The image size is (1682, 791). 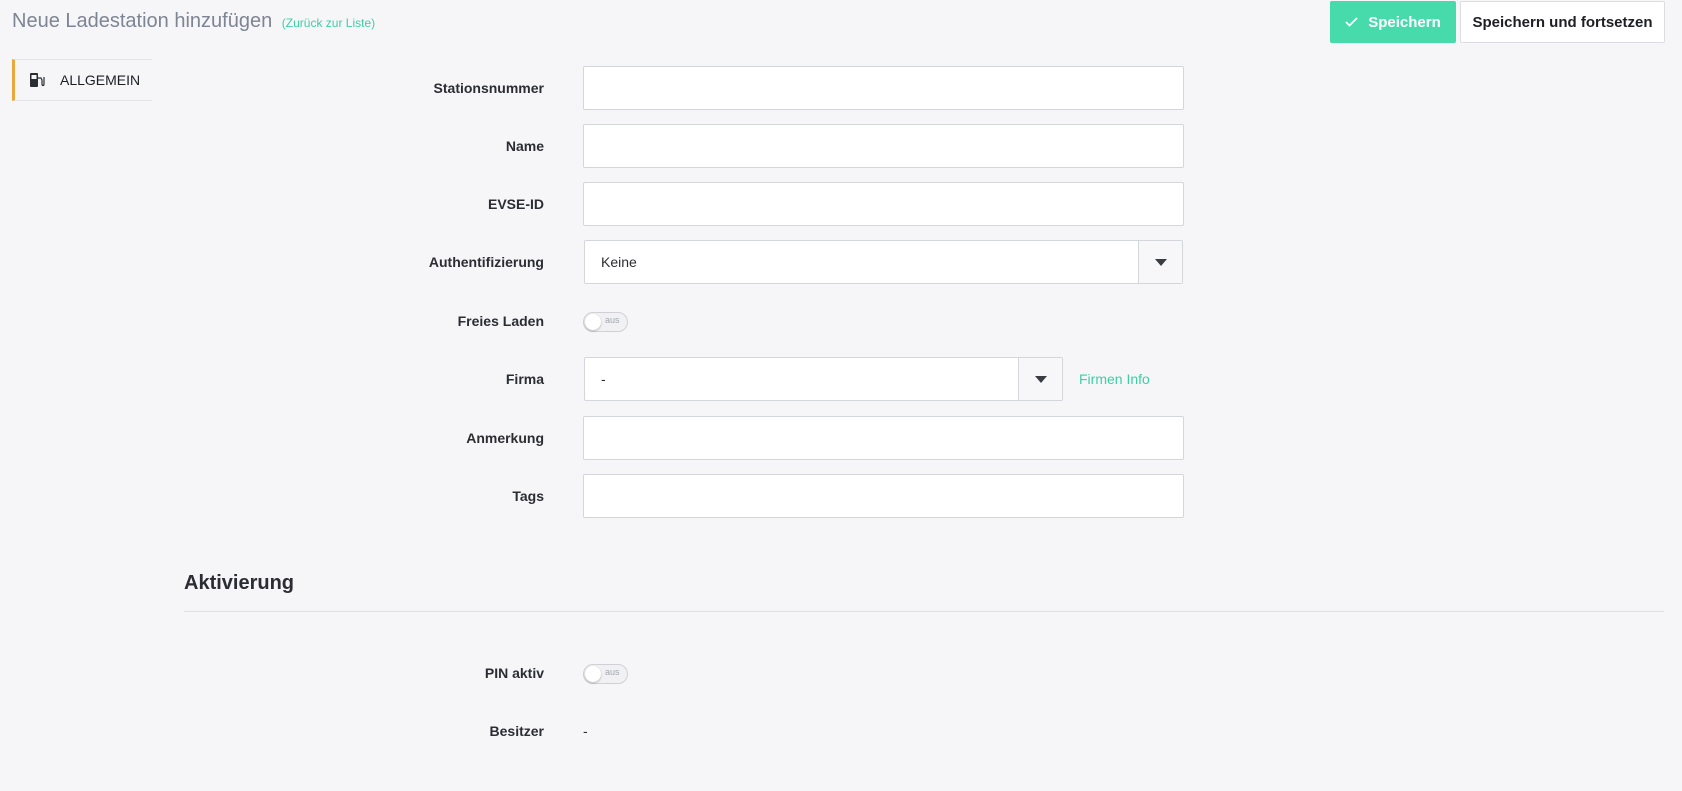 I want to click on pin-active-label: PIN aktiv, so click(x=514, y=673).